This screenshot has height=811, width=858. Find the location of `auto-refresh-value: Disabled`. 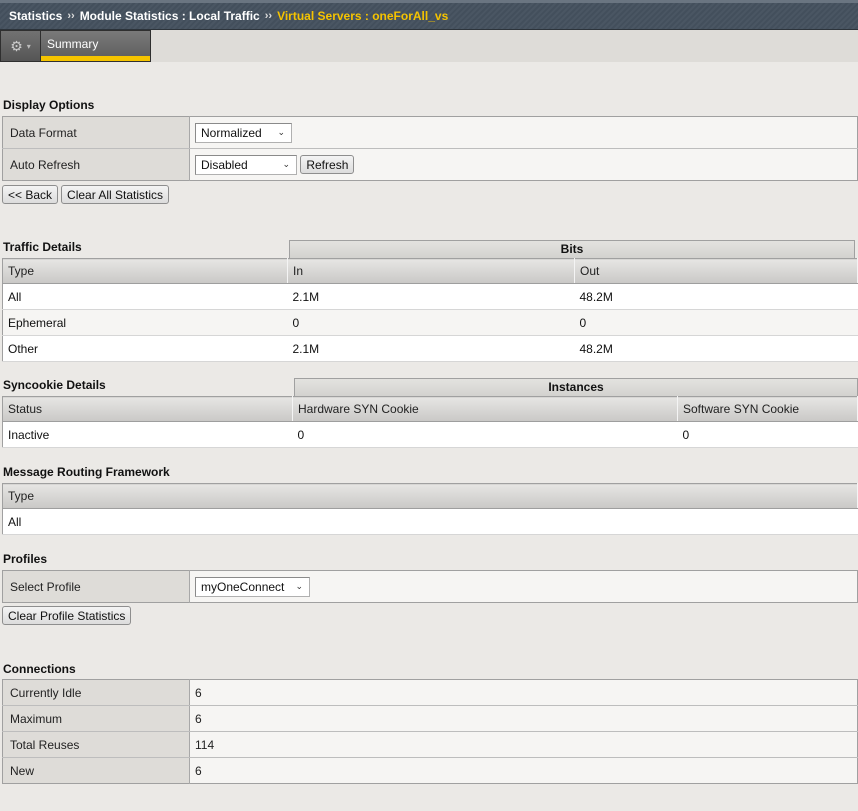

auto-refresh-value: Disabled is located at coordinates (224, 164).